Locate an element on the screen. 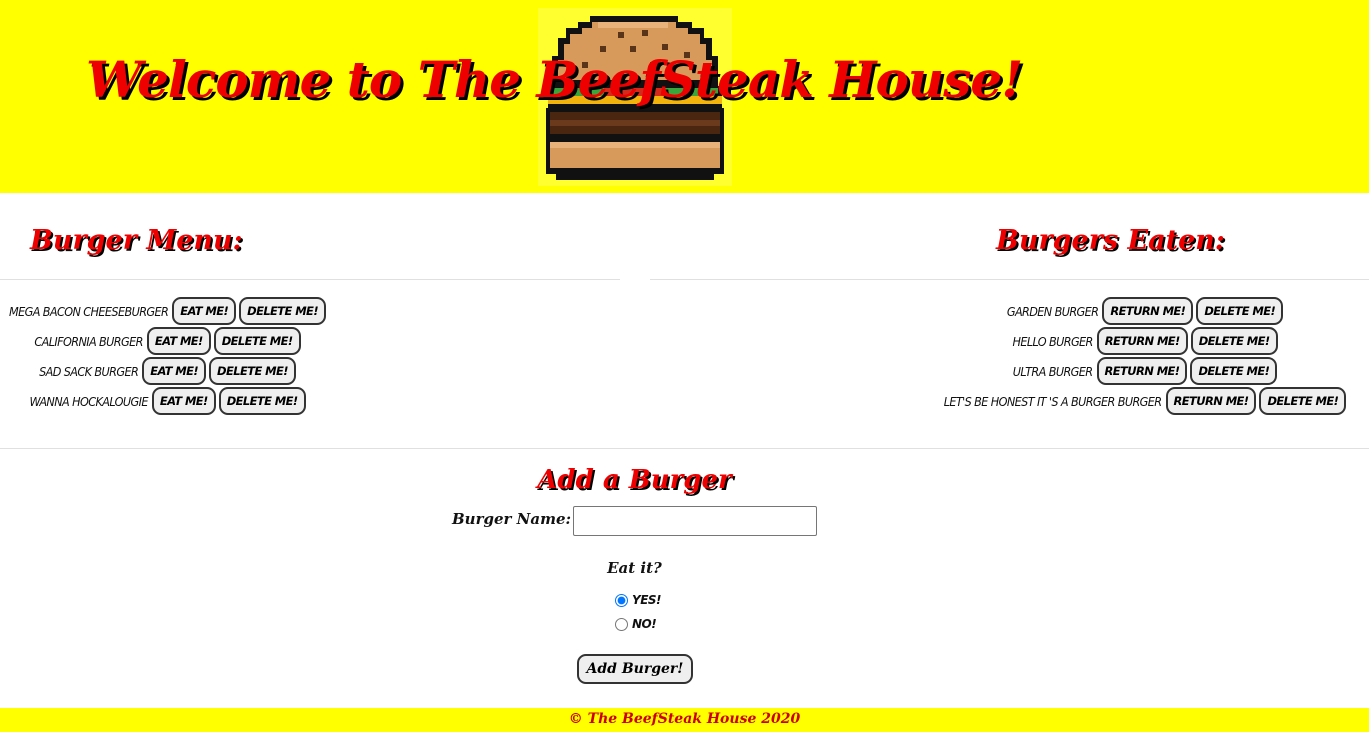 The height and width of the screenshot is (746, 1369). burger-name: Sad Sack Burger is located at coordinates (89, 371).